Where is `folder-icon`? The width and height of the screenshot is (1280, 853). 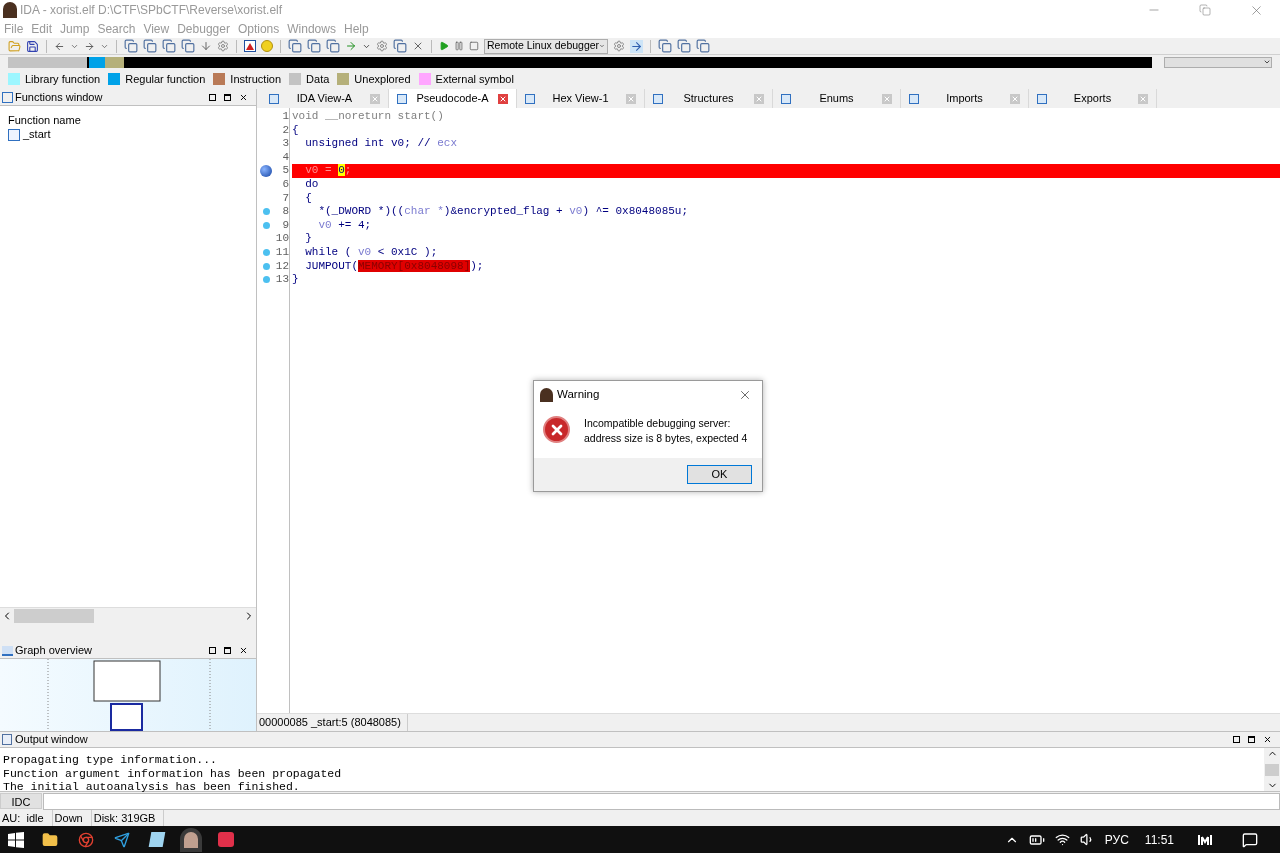 folder-icon is located at coordinates (50, 839).